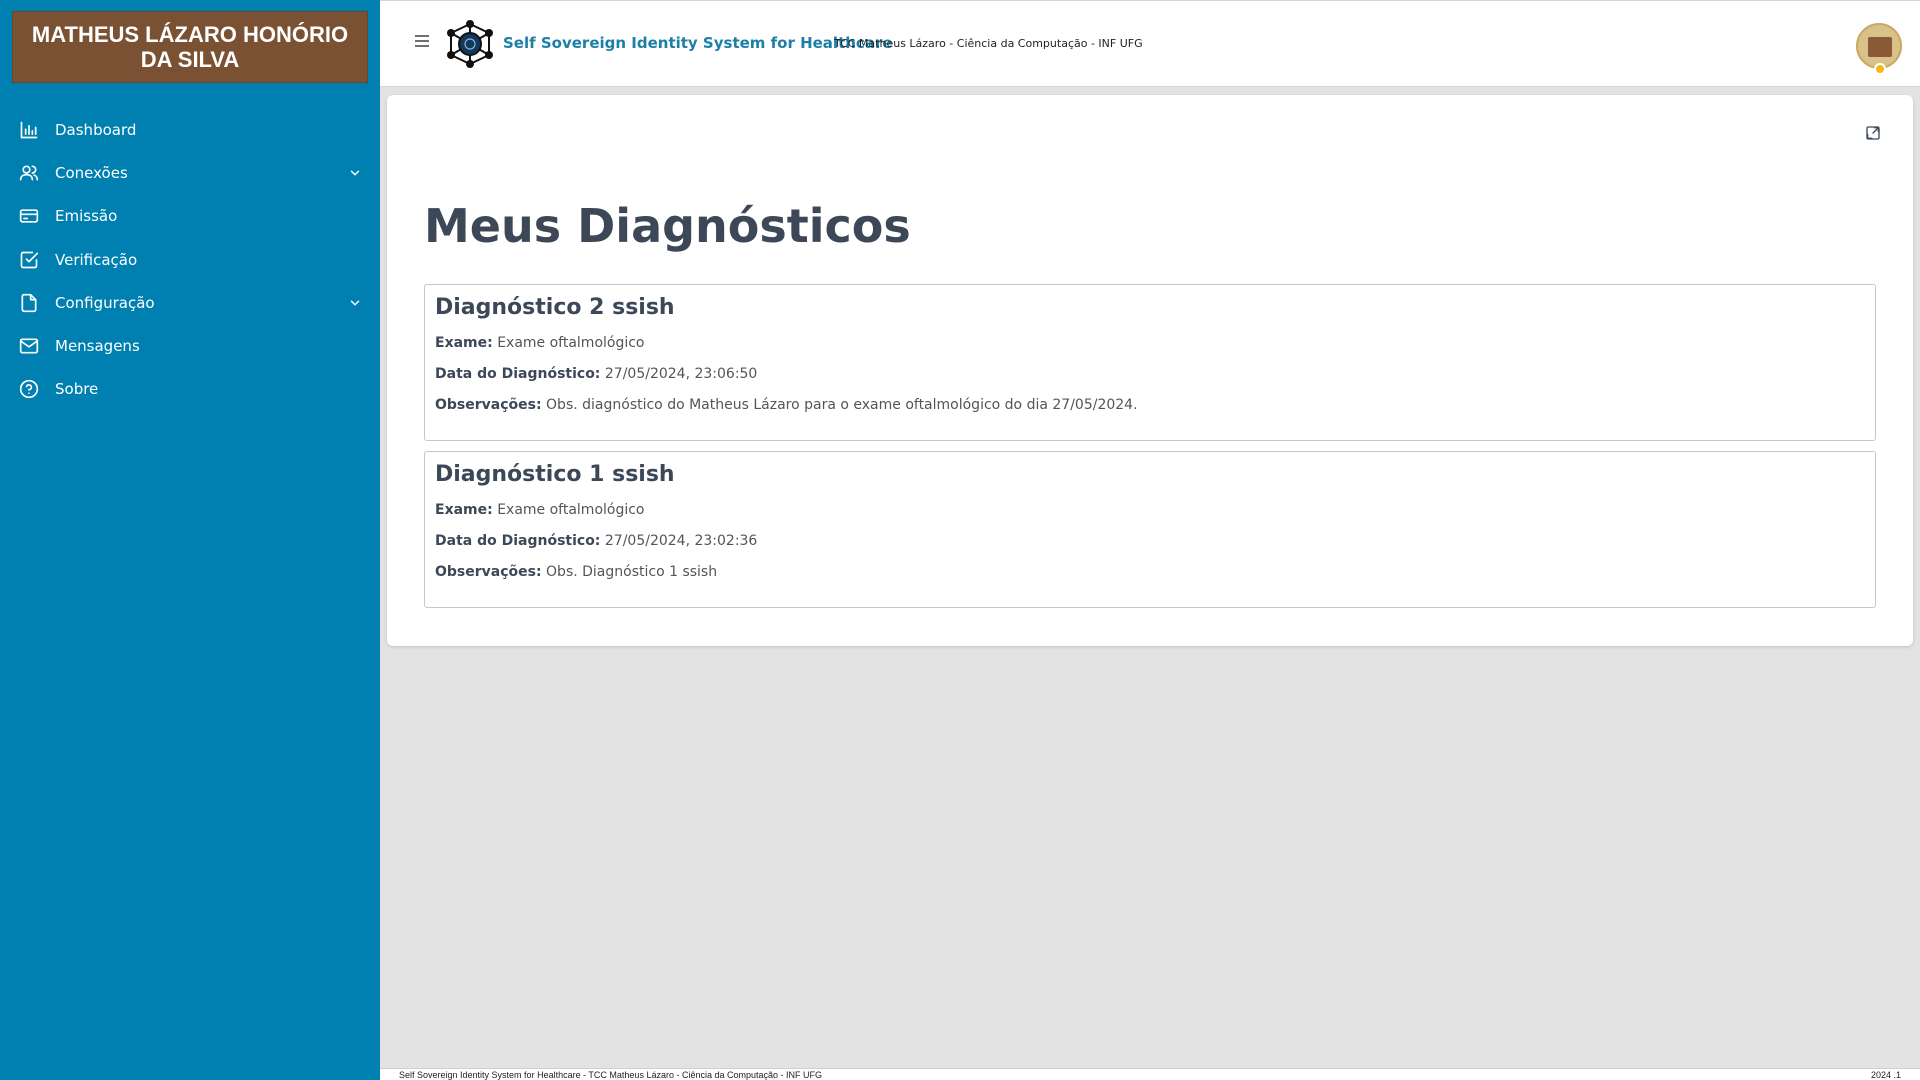  I want to click on sidebar-item-label: Conexões, so click(91, 172).